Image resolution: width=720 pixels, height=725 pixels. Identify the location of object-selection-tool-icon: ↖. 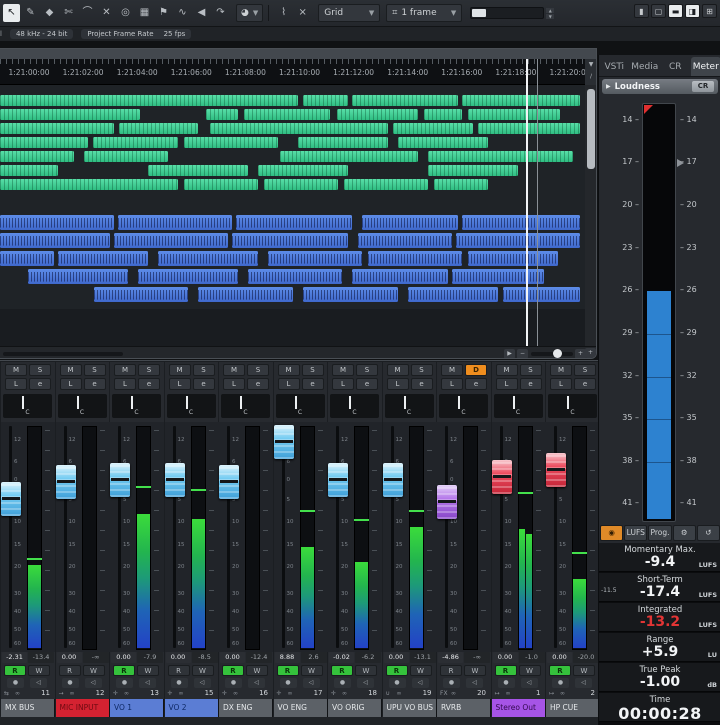
(11, 13).